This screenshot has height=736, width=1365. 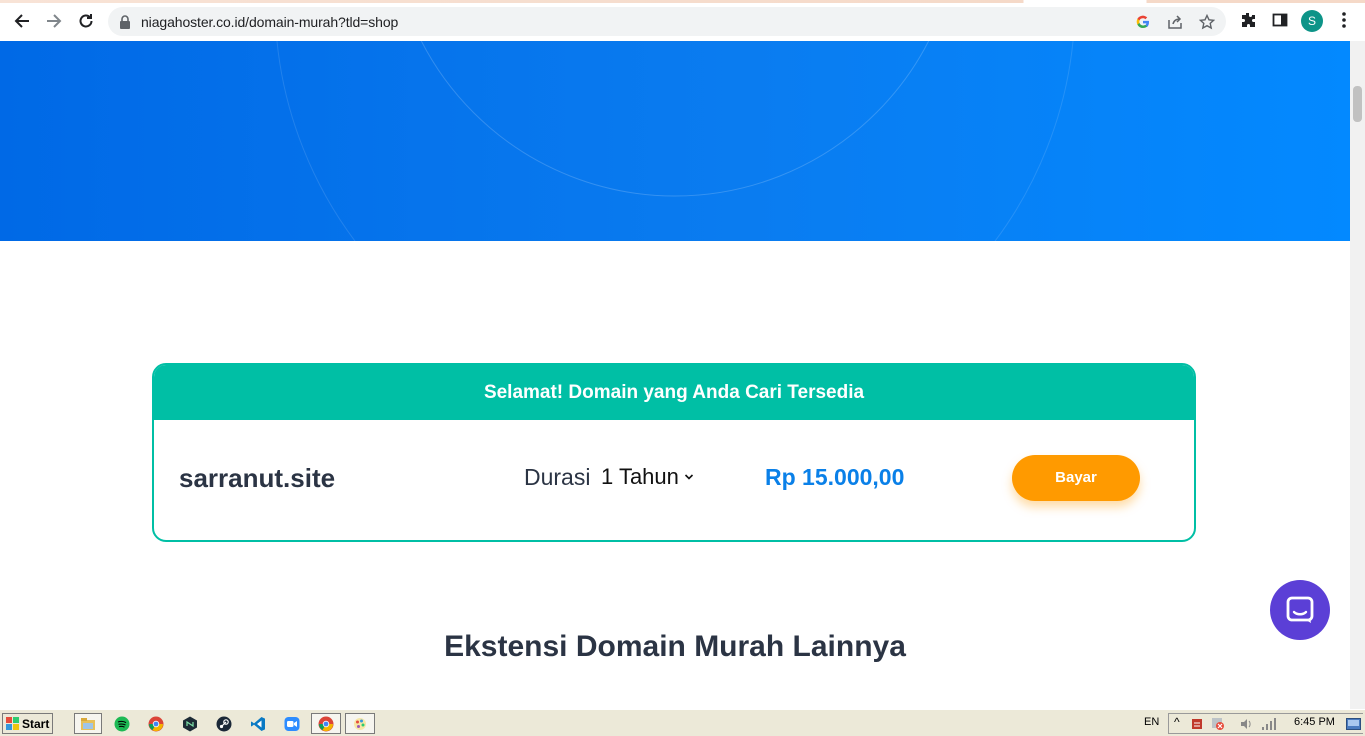 What do you see at coordinates (54, 21) in the screenshot?
I see `forward-icon` at bounding box center [54, 21].